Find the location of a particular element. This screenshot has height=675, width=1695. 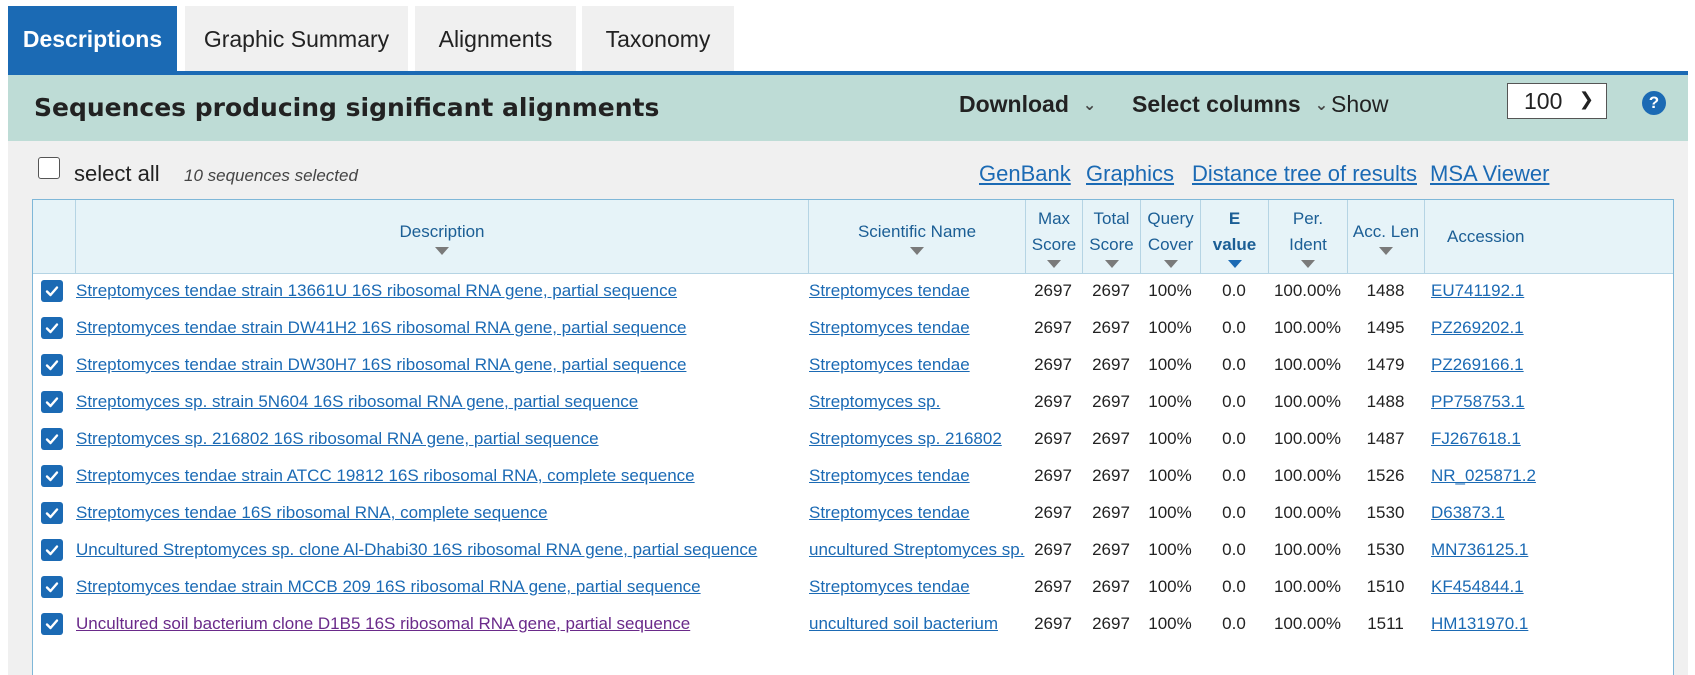

acc-len-cell: 1495 is located at coordinates (1385, 327).